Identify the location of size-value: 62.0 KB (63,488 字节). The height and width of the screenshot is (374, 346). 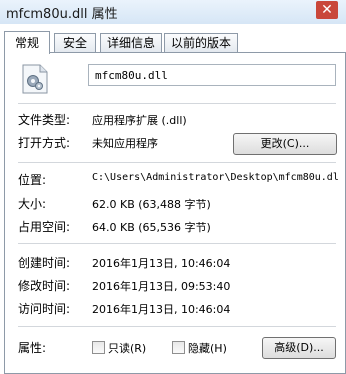
(151, 204).